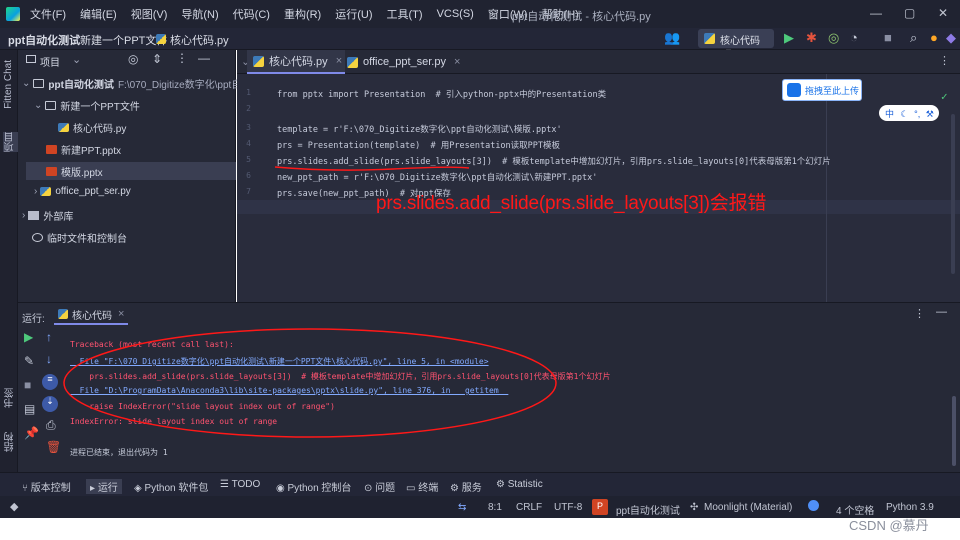  I want to click on menu-code: 代码(C), so click(251, 14).